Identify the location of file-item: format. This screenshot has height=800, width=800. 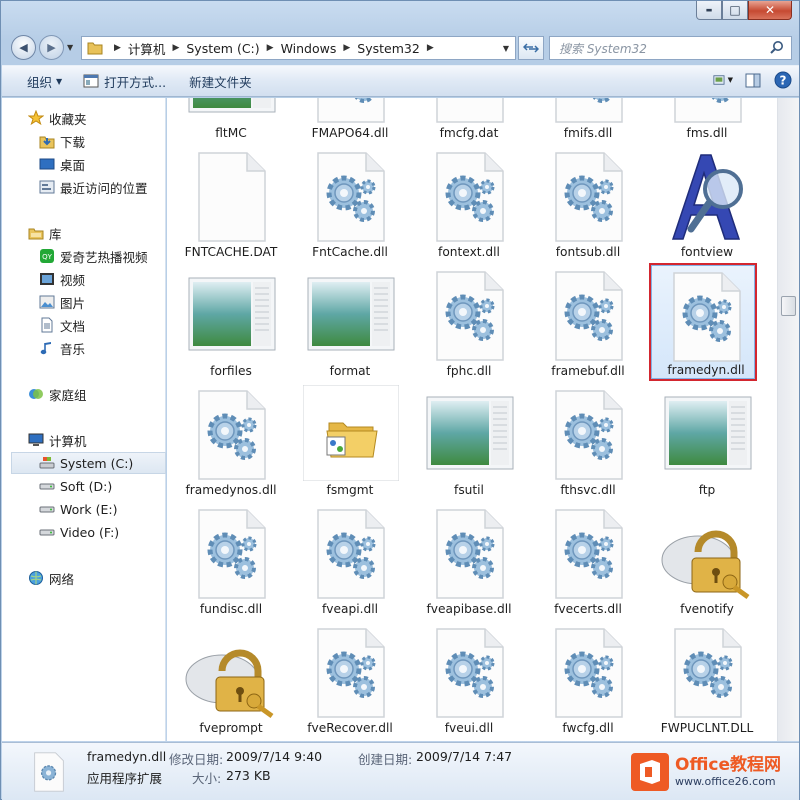
(350, 328).